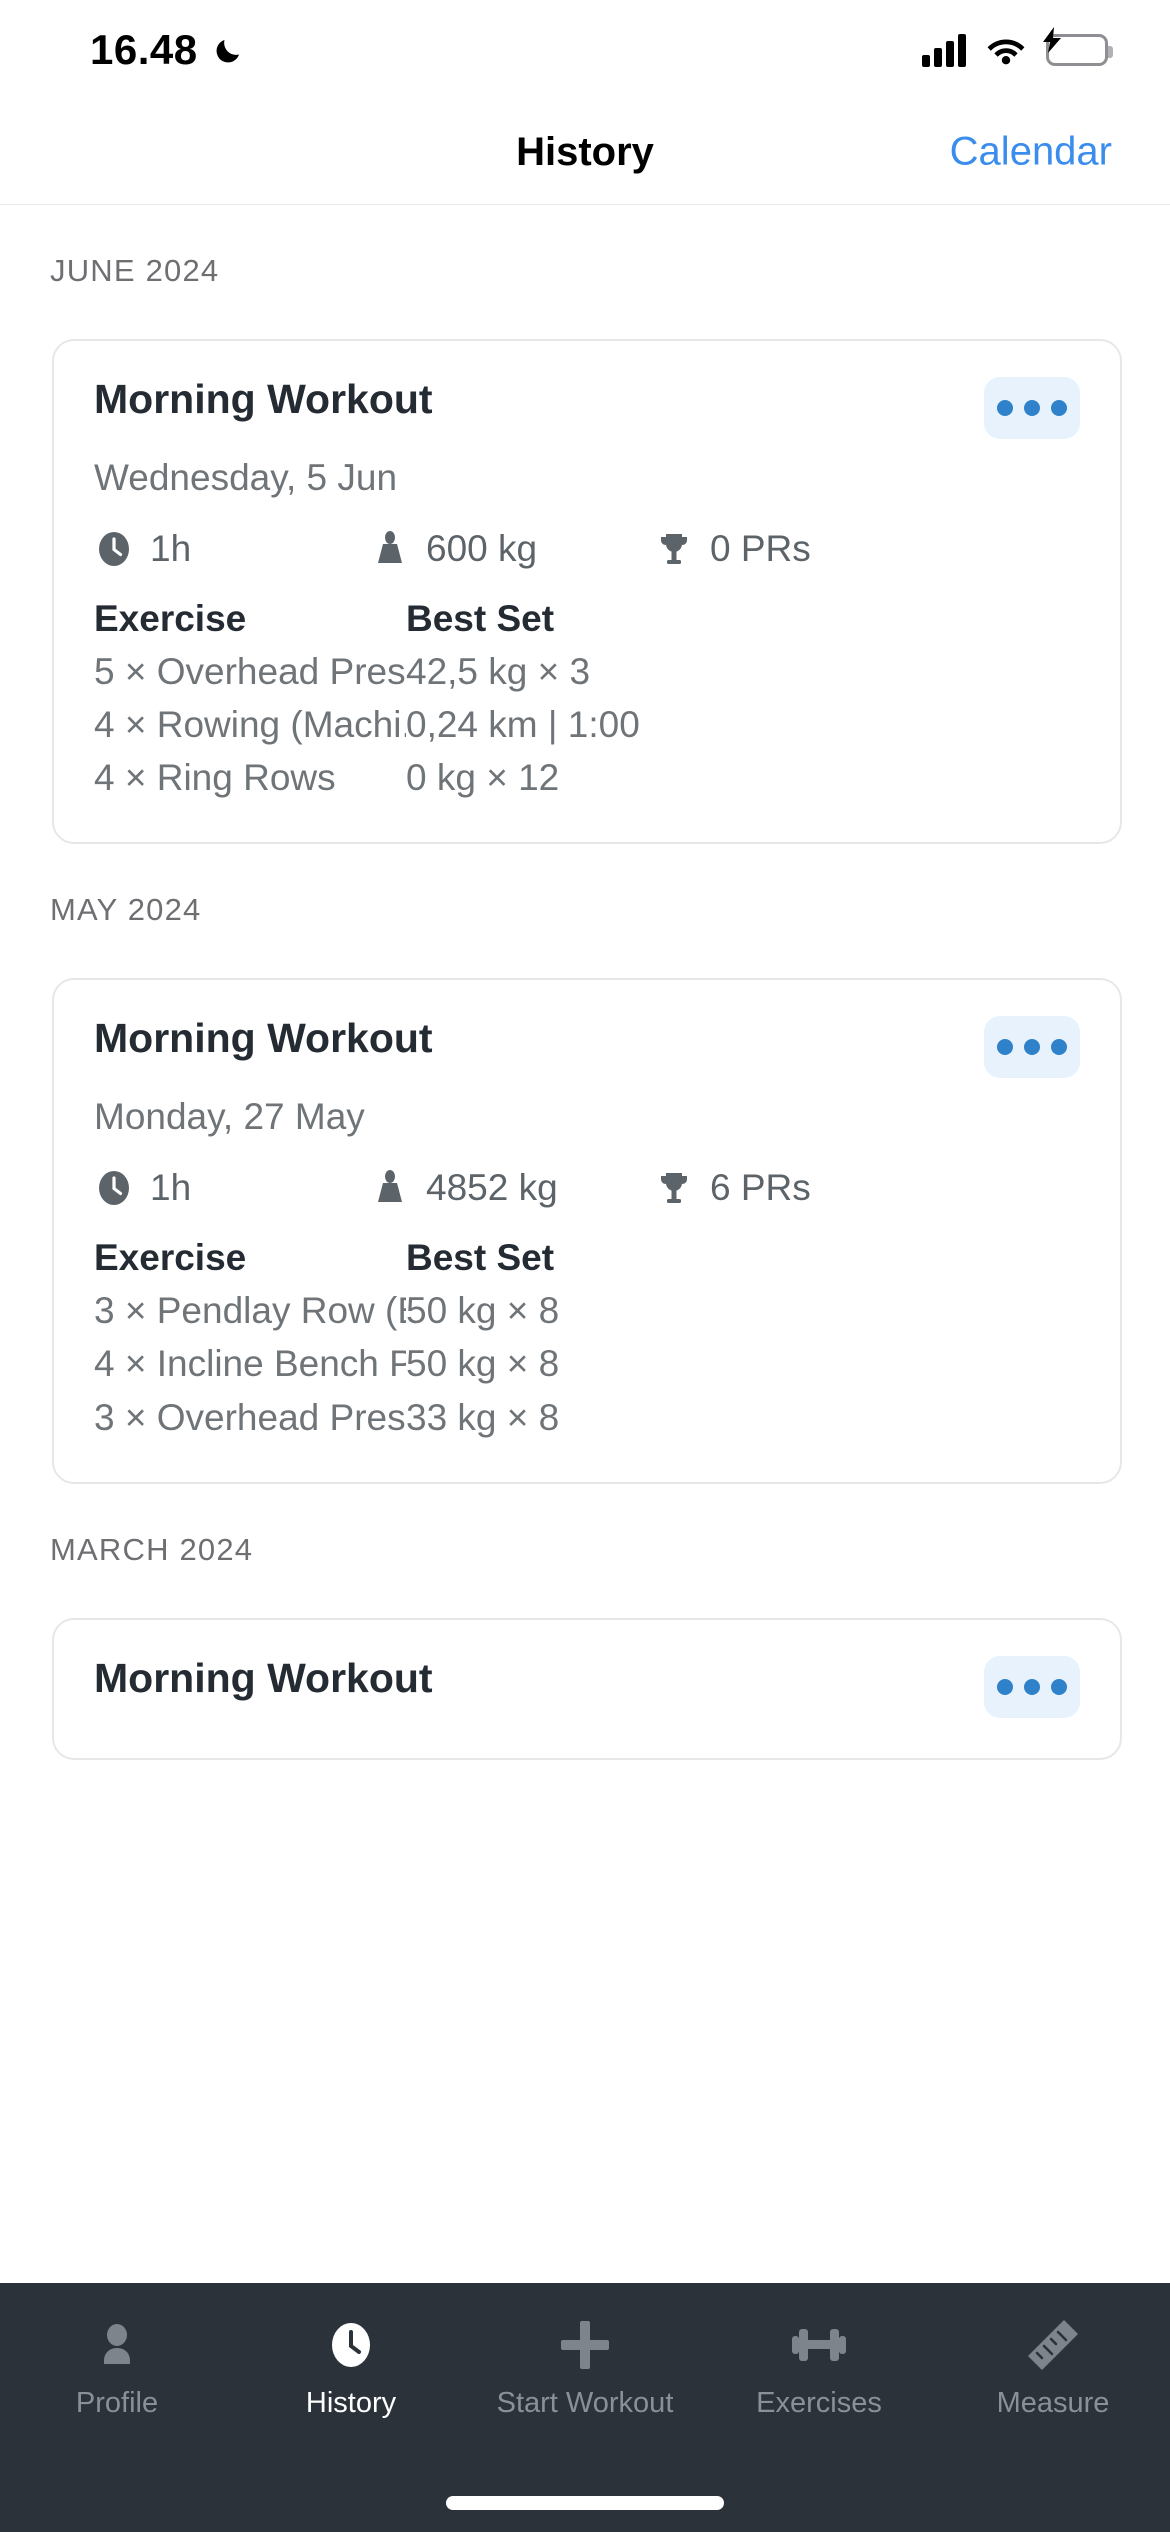  Describe the element at coordinates (587, 1363) in the screenshot. I see `table-row: 4 × Incline Bench P... 50 kg × 8` at that location.